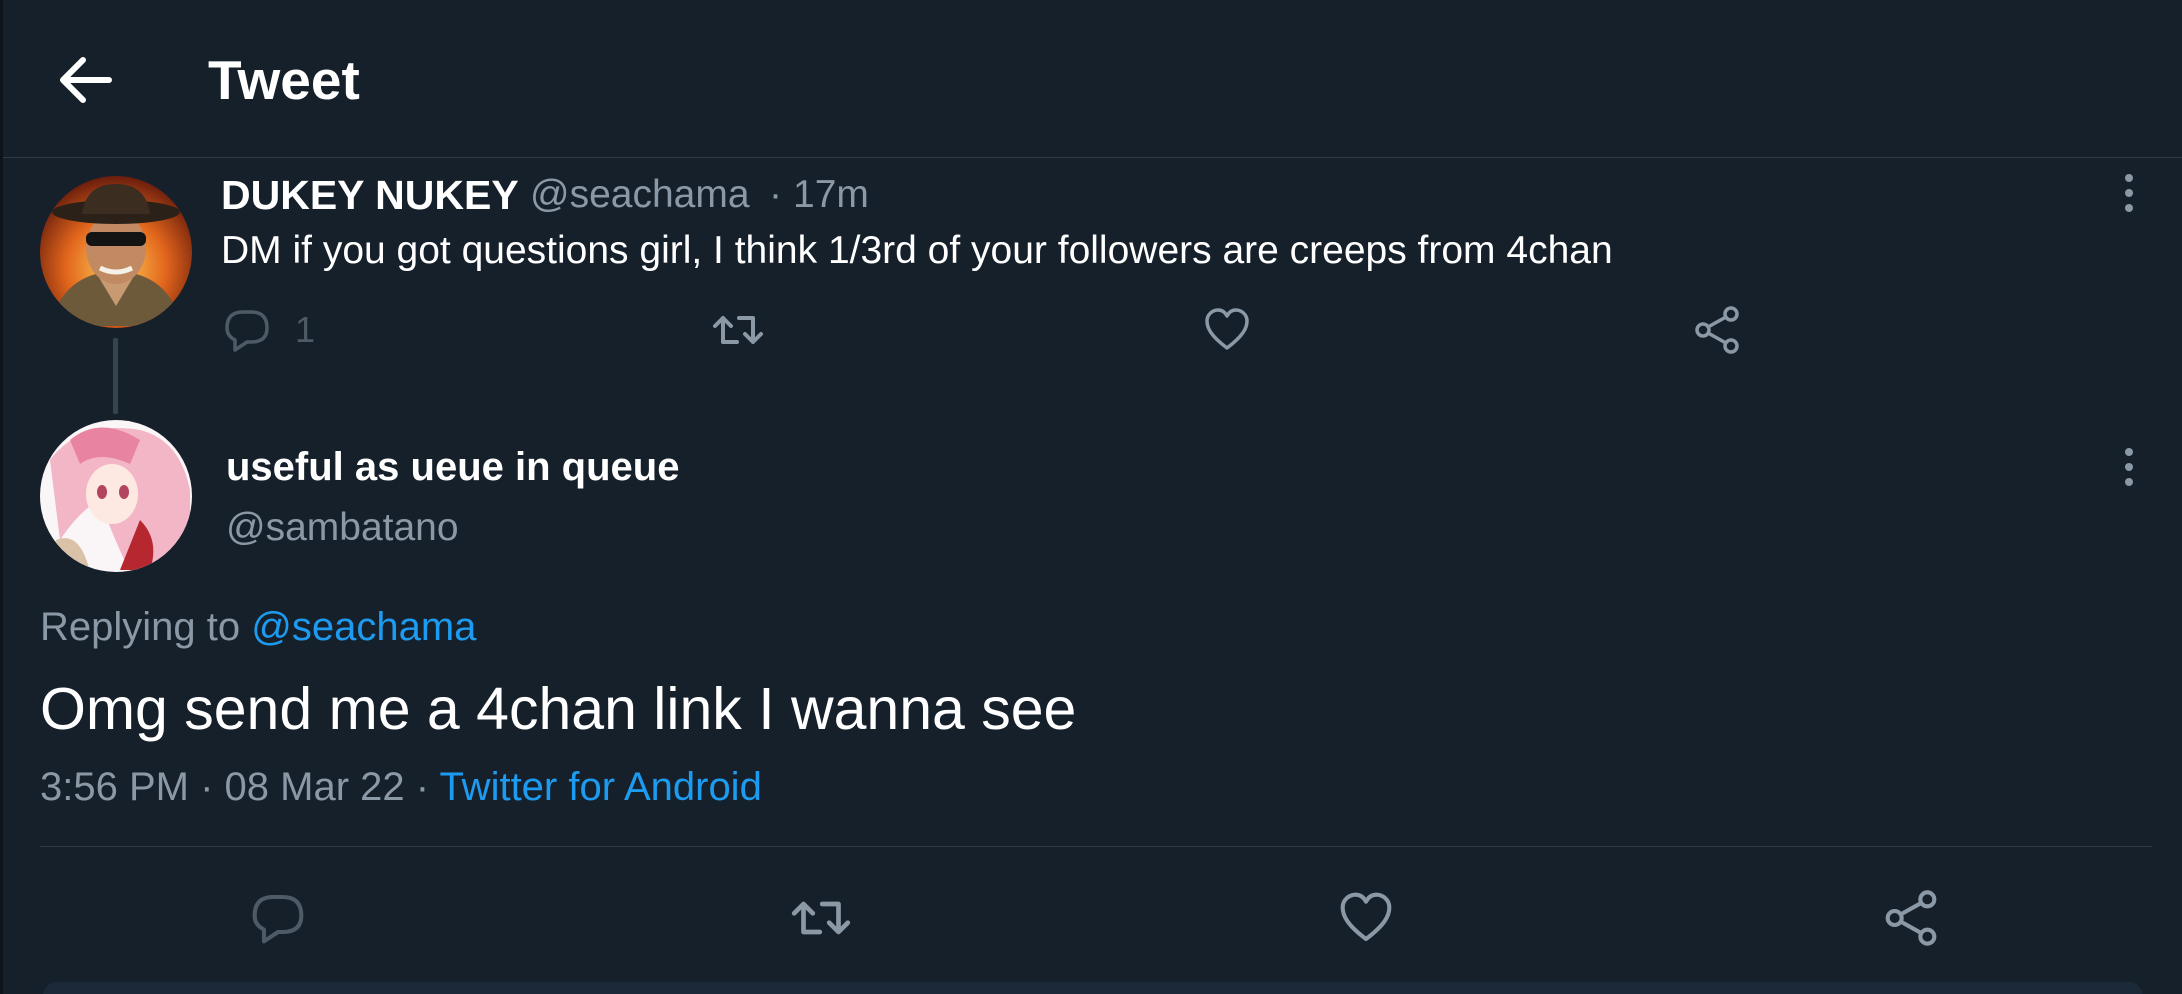 The image size is (2182, 994). Describe the element at coordinates (315, 787) in the screenshot. I see `tweet-date: 08 Mar 22` at that location.